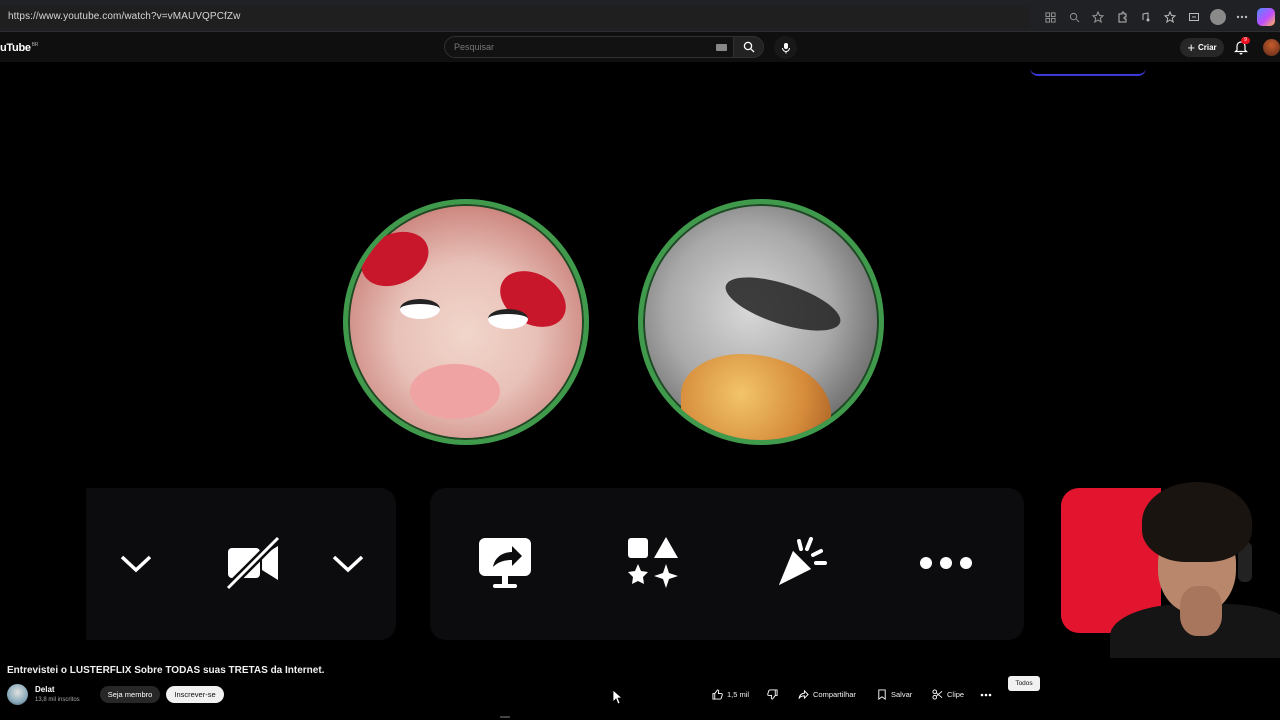 This screenshot has height=720, width=1280. What do you see at coordinates (1197, 522) in the screenshot?
I see `person-hair-shape` at bounding box center [1197, 522].